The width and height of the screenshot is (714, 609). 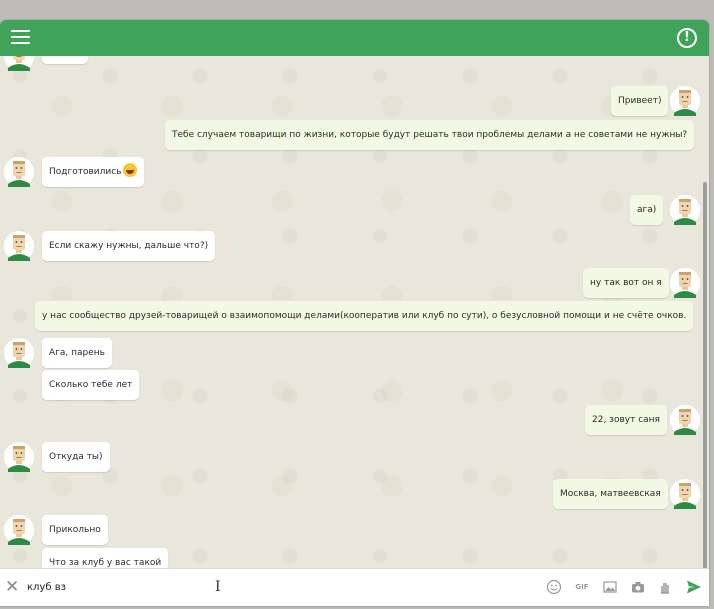 I want to click on message-bubble: Если скажу нужны, дальше что?), so click(x=129, y=246).